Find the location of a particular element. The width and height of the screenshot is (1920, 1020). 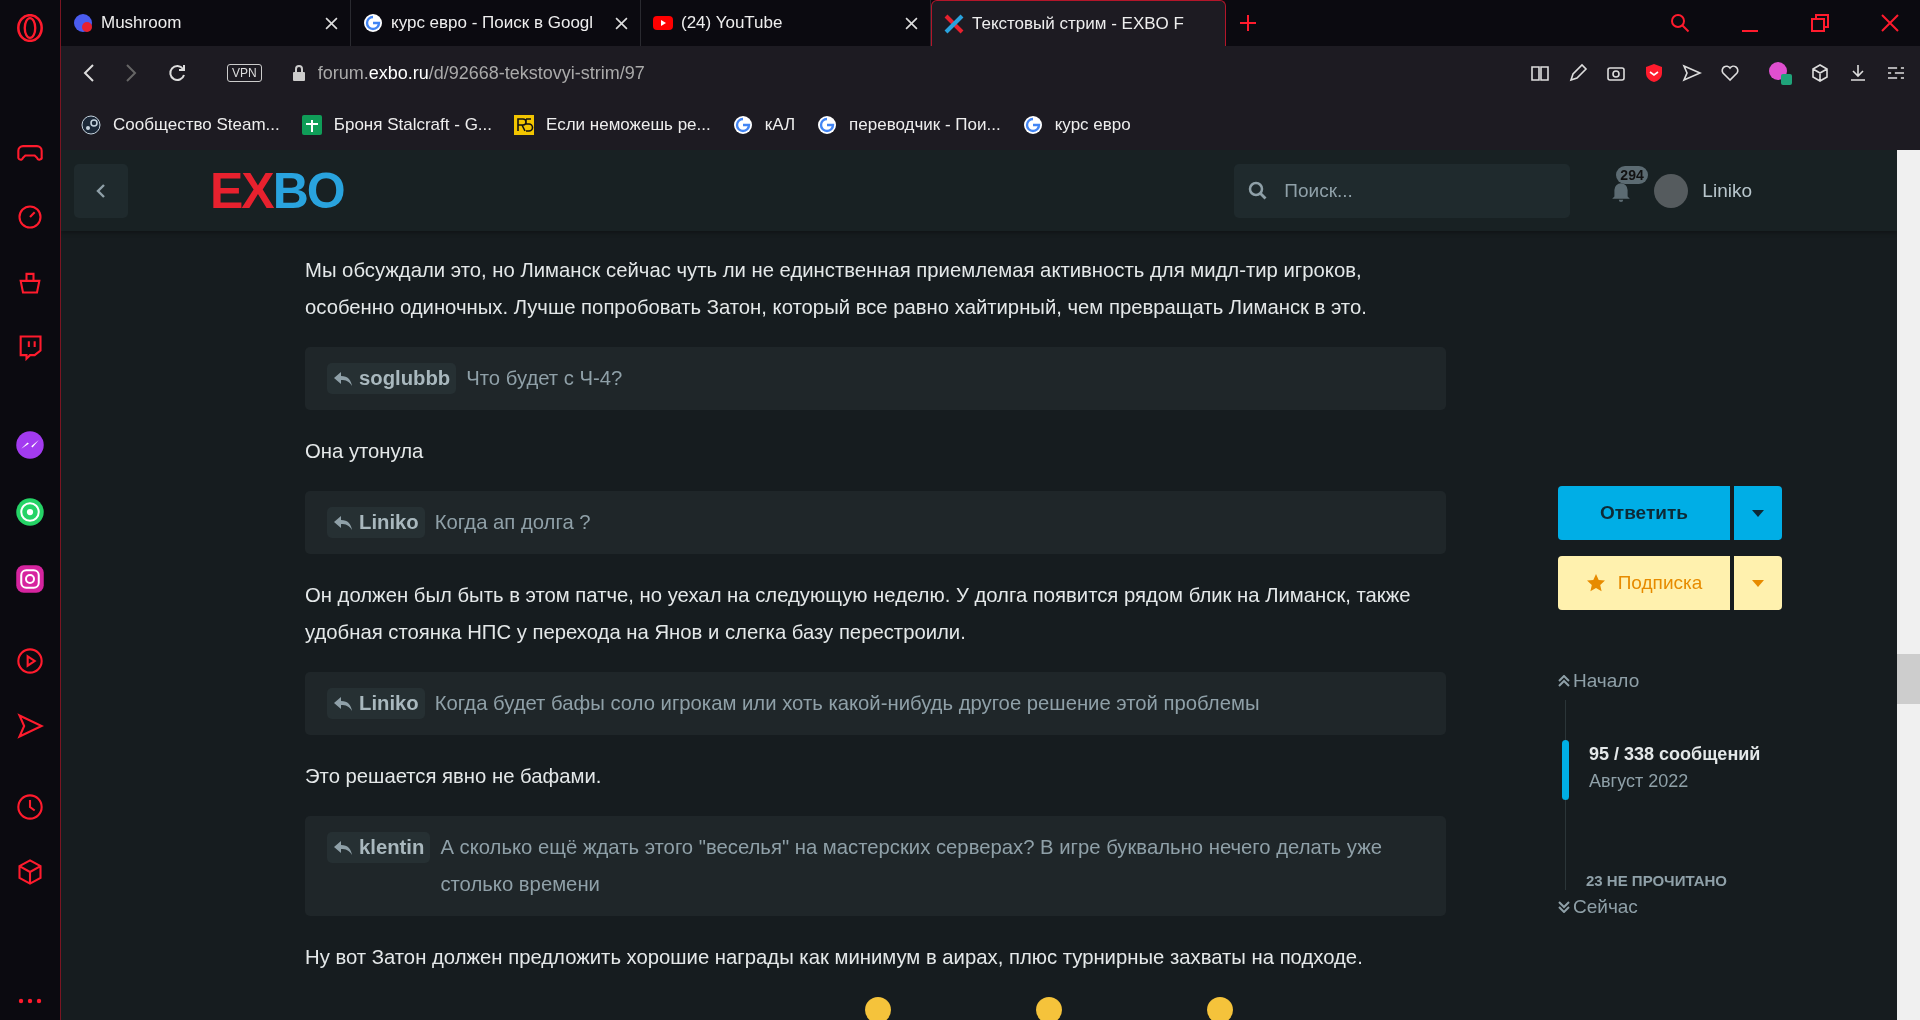

restore-icon is located at coordinates (1820, 23).